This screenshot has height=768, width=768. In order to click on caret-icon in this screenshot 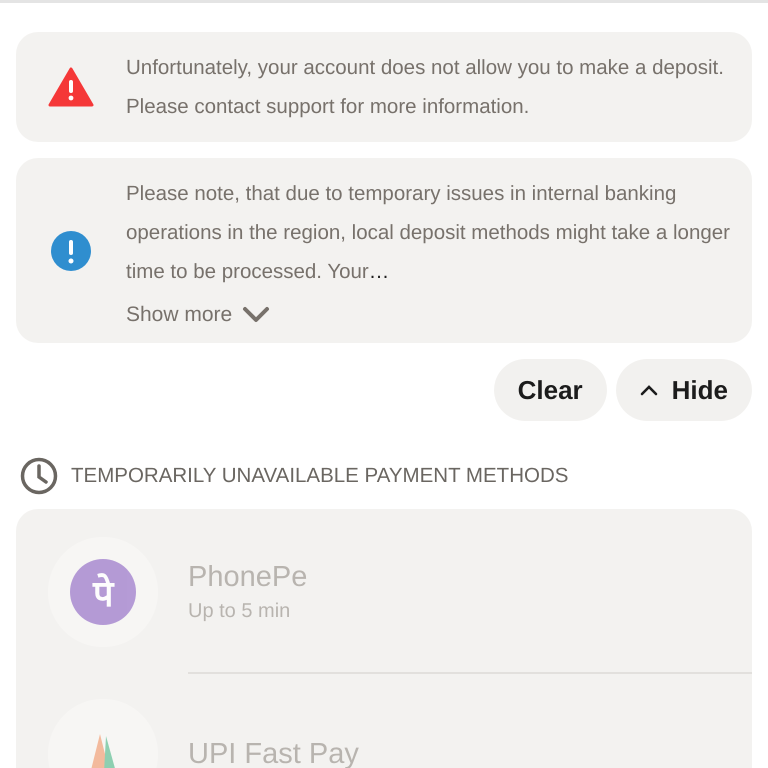, I will do `click(649, 390)`.